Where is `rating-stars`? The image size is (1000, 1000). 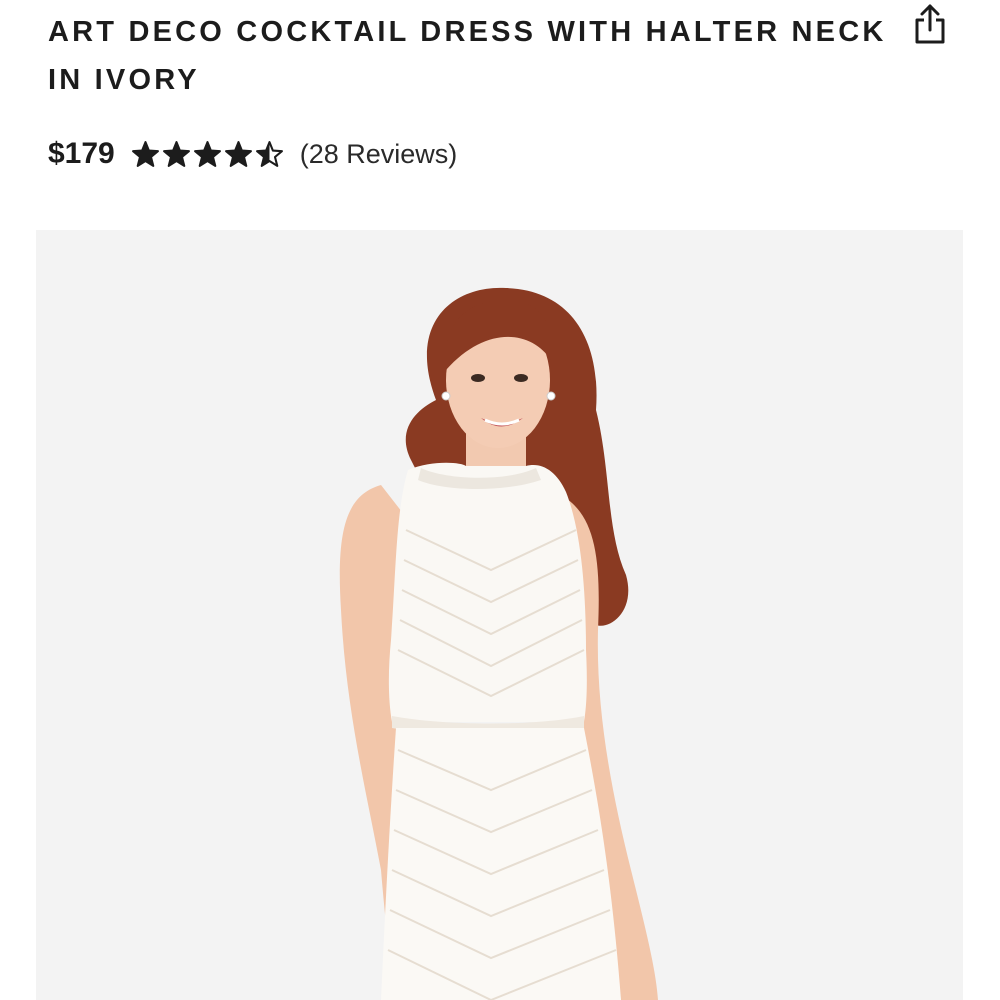
rating-stars is located at coordinates (207, 154).